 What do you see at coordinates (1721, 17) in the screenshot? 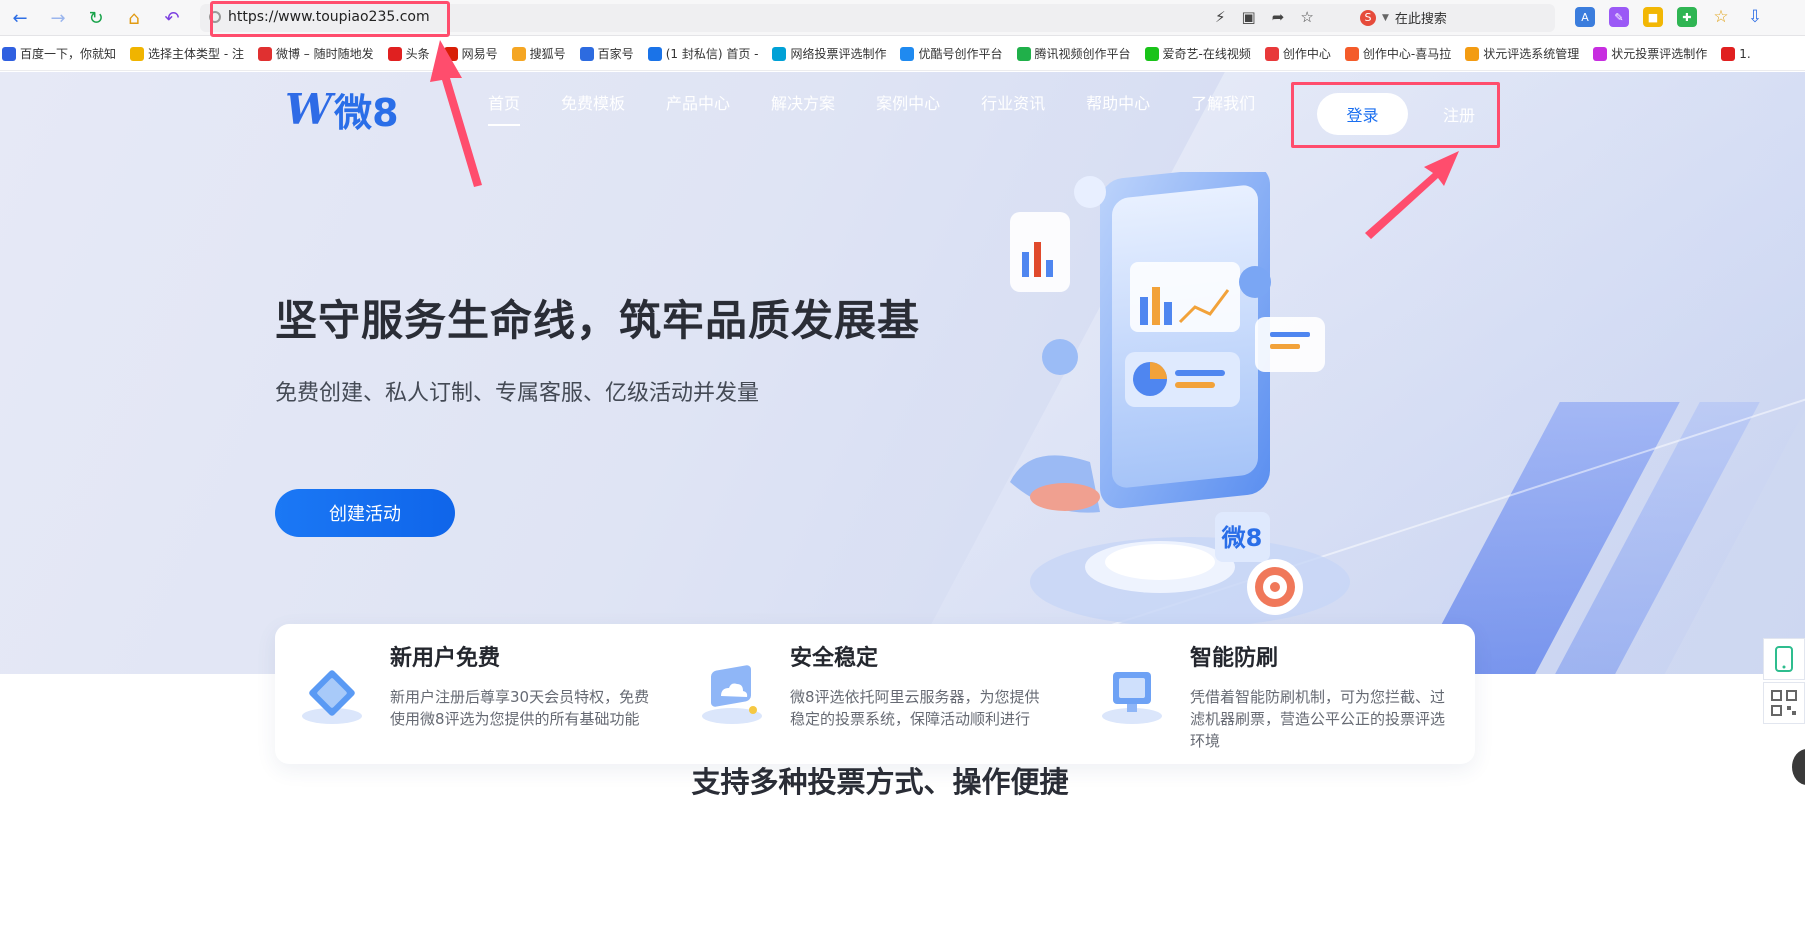
I see `favorites-star-icon: ☆` at bounding box center [1721, 17].